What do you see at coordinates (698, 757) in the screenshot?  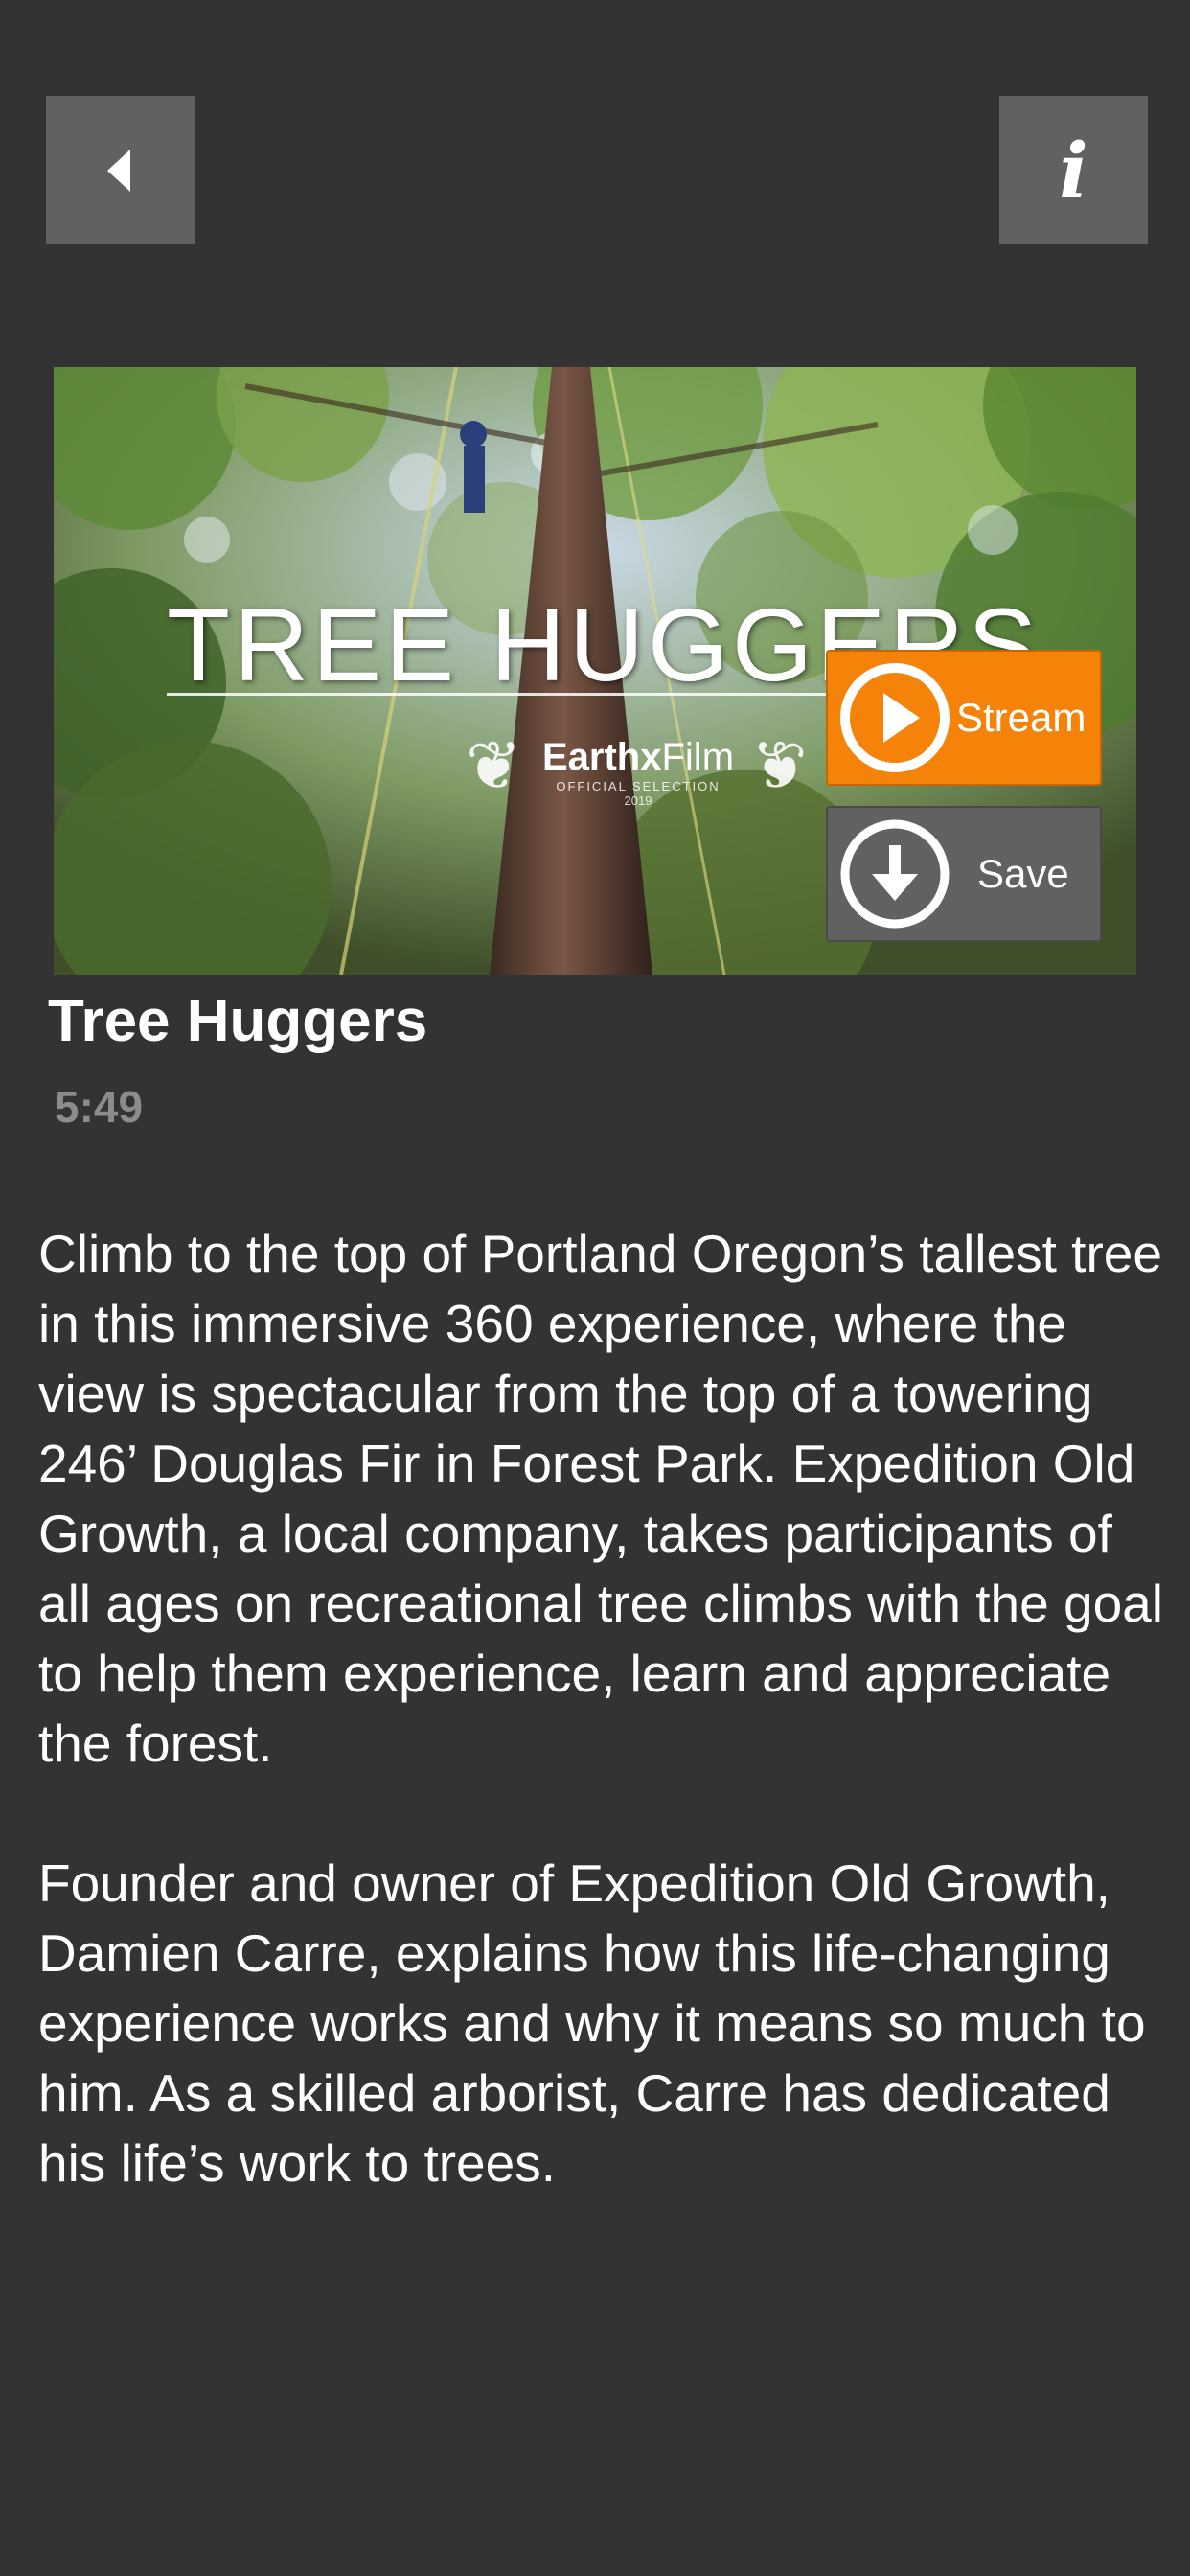 I see `festival-name-light: Film` at bounding box center [698, 757].